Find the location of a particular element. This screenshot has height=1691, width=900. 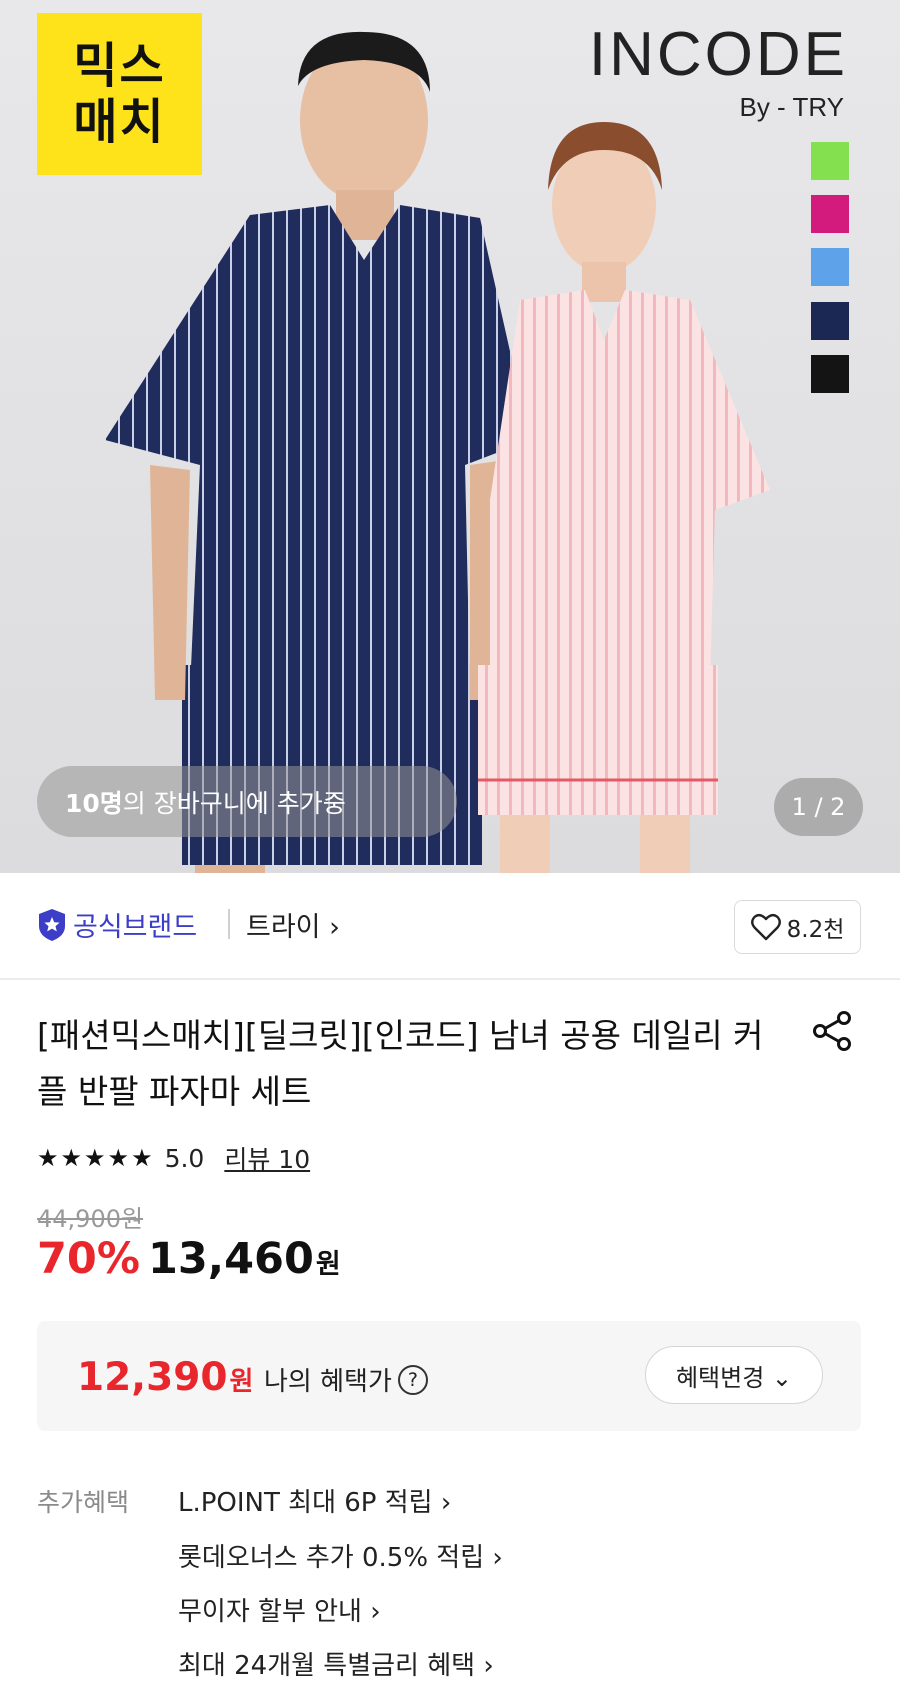

help-icon: ? is located at coordinates (412, 1379).